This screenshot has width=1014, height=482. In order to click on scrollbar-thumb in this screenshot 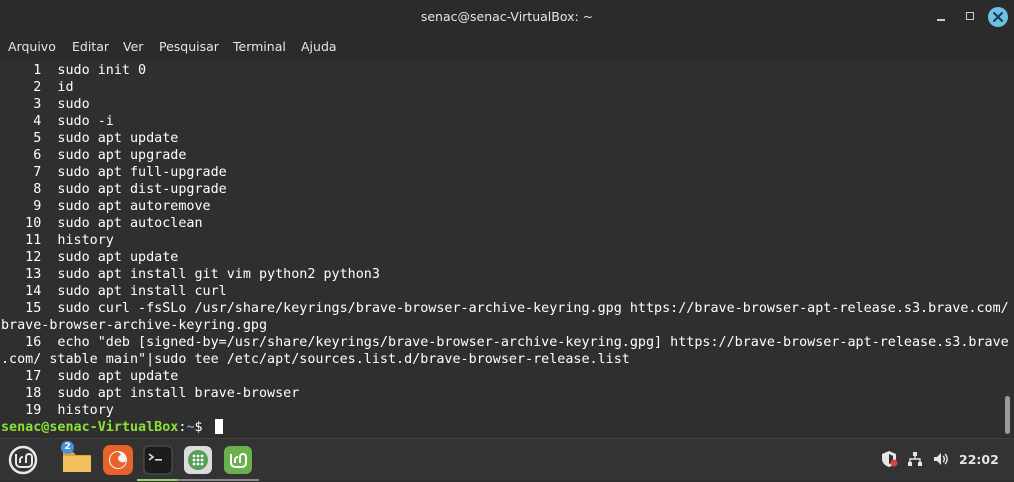, I will do `click(1007, 415)`.